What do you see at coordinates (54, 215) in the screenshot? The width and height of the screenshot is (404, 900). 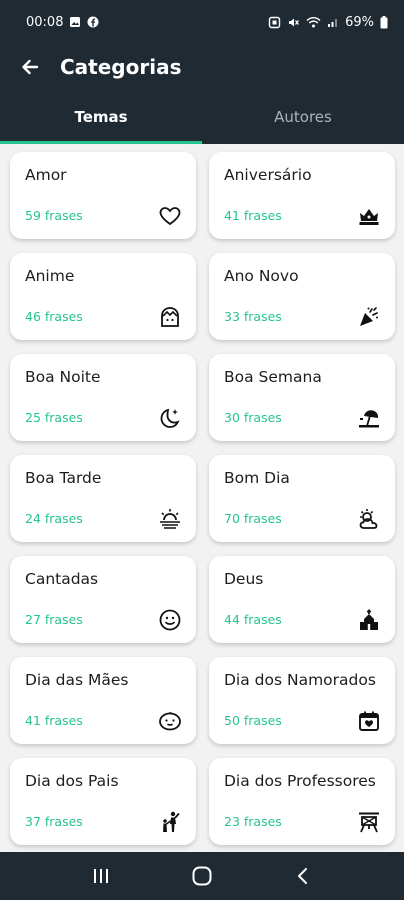 I see `category-count: 59 frases` at bounding box center [54, 215].